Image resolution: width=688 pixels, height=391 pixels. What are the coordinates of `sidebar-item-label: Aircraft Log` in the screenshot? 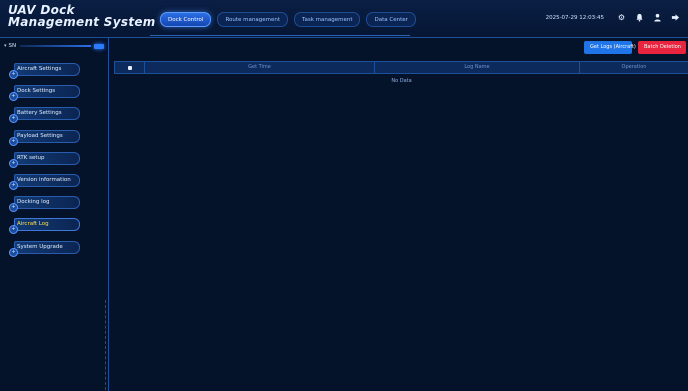 It's located at (33, 224).